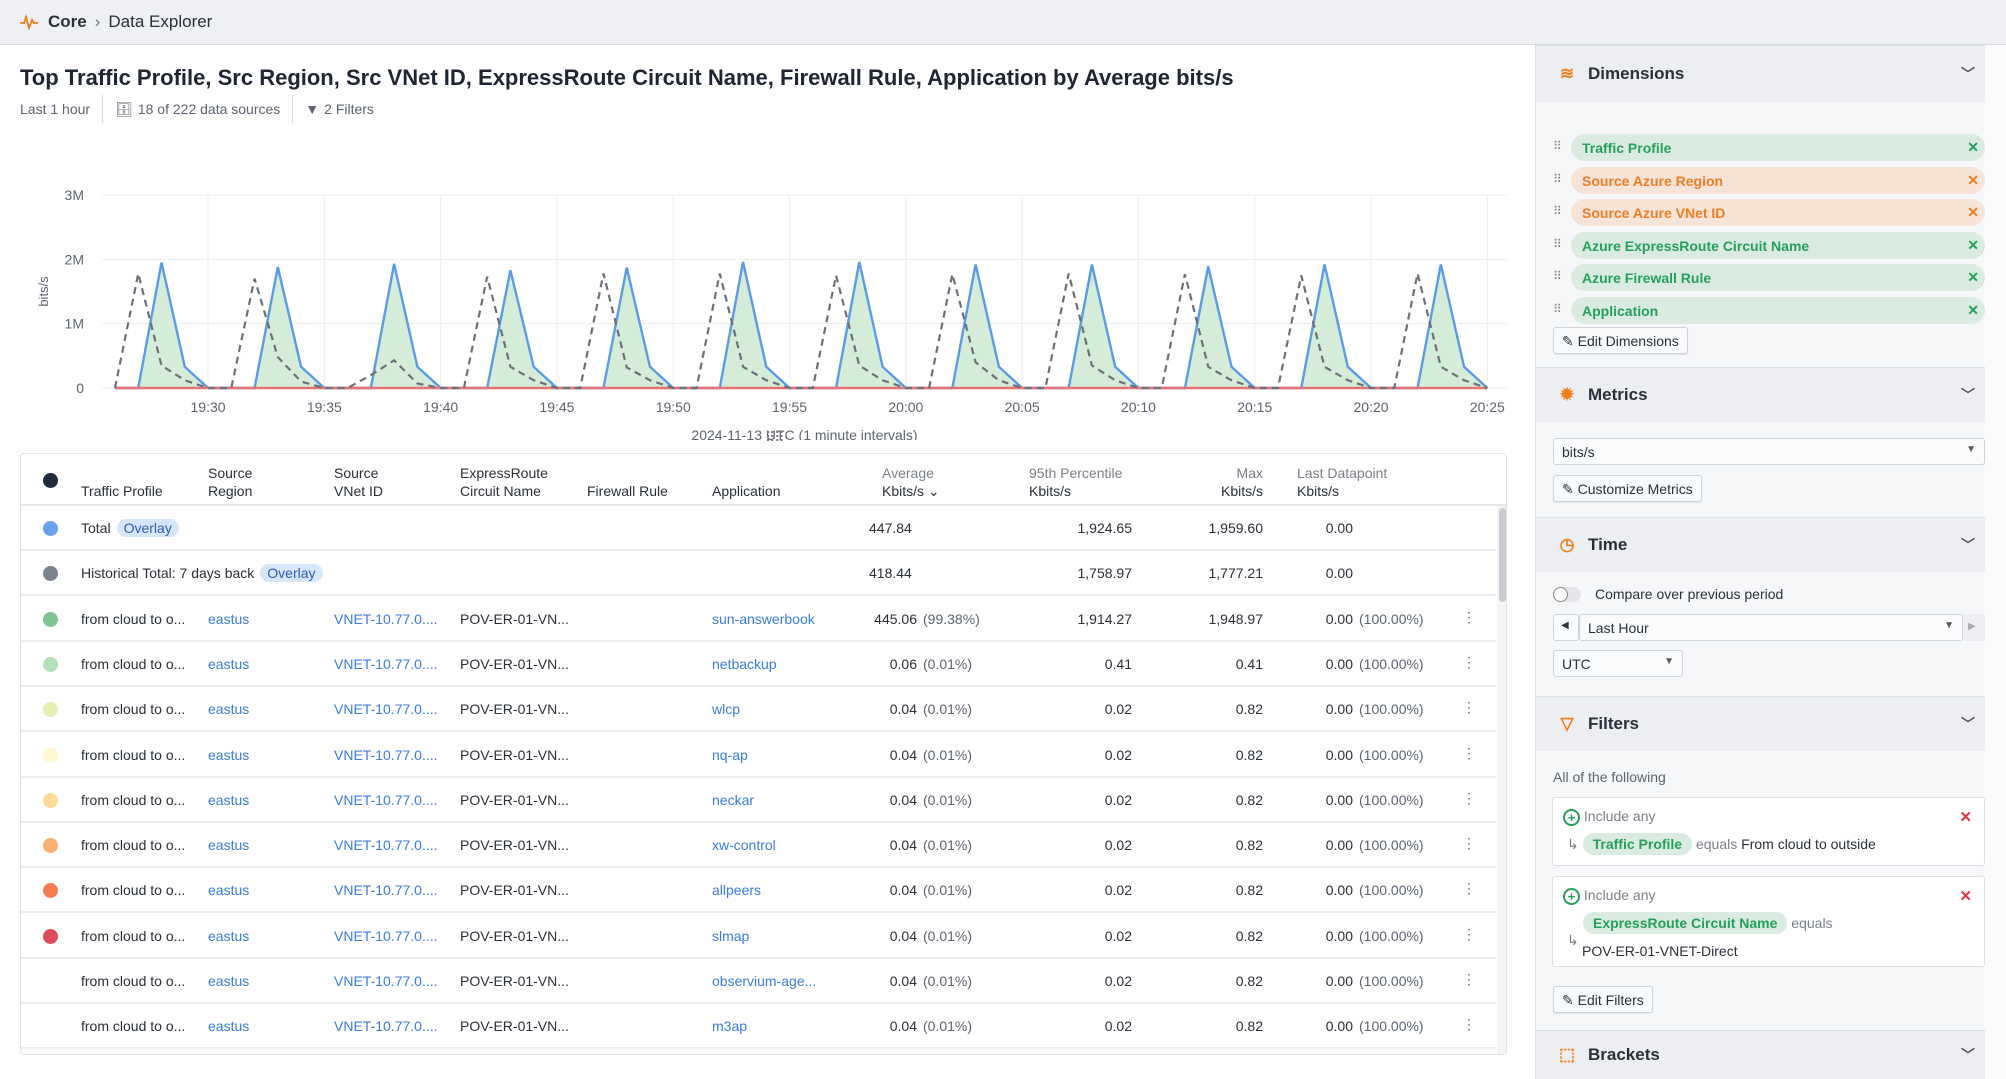 Image resolution: width=2006 pixels, height=1079 pixels. What do you see at coordinates (67, 22) in the screenshot?
I see `breadcrumb-core: Core` at bounding box center [67, 22].